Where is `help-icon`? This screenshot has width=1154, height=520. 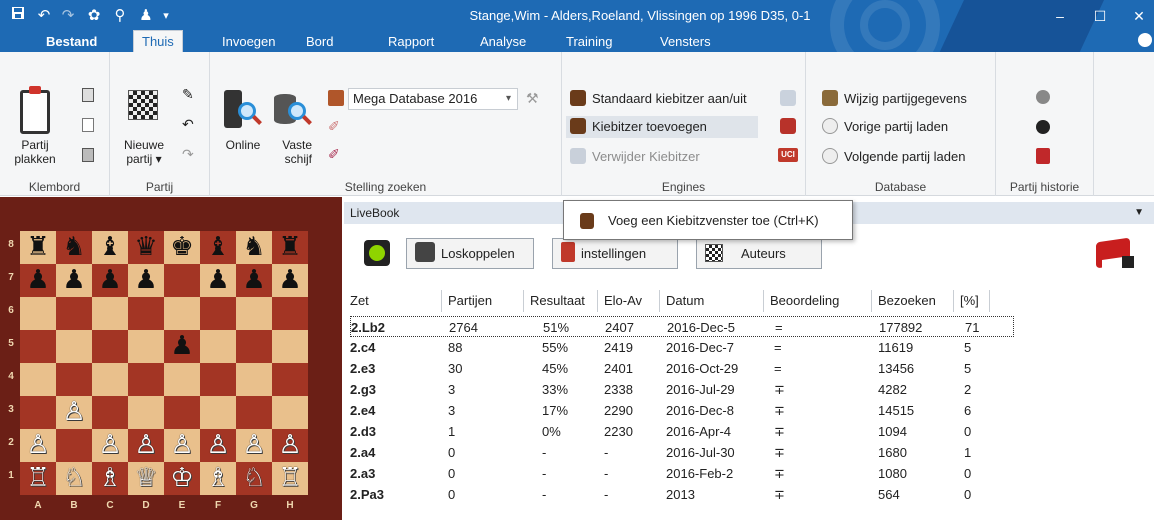 help-icon is located at coordinates (1145, 40).